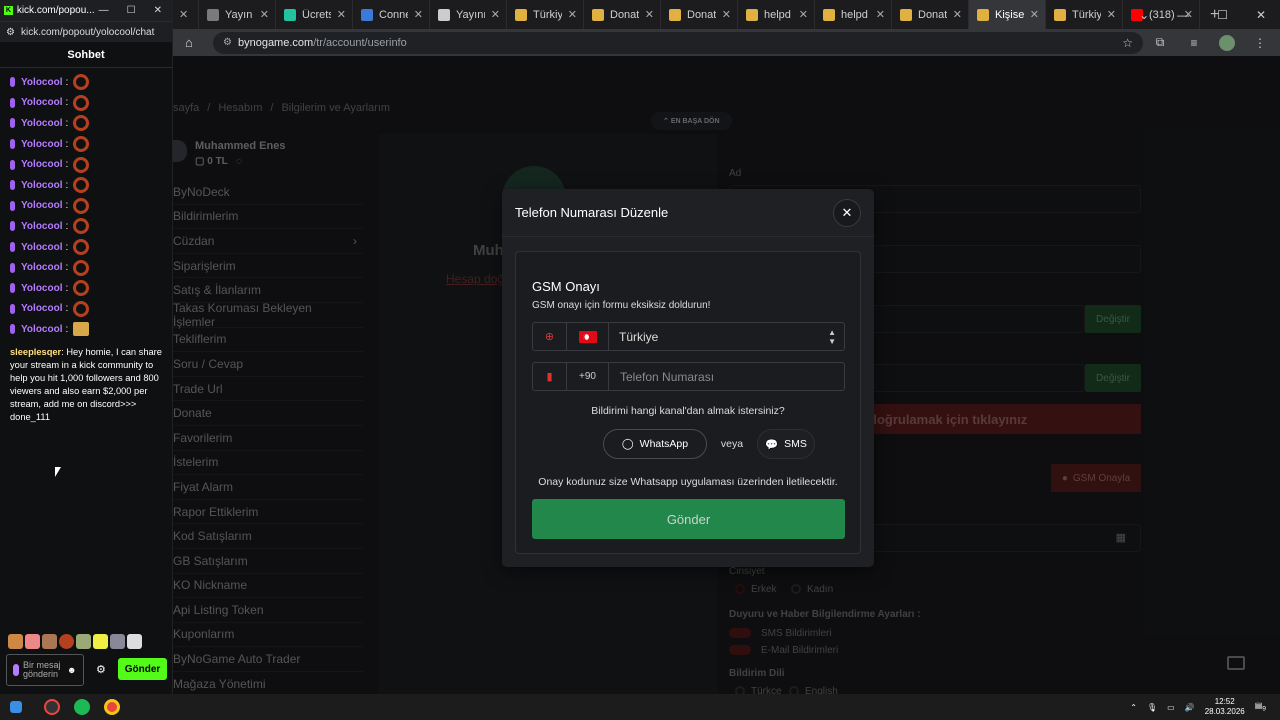  What do you see at coordinates (275, 42) in the screenshot?
I see `url-domain: bynogame.com` at bounding box center [275, 42].